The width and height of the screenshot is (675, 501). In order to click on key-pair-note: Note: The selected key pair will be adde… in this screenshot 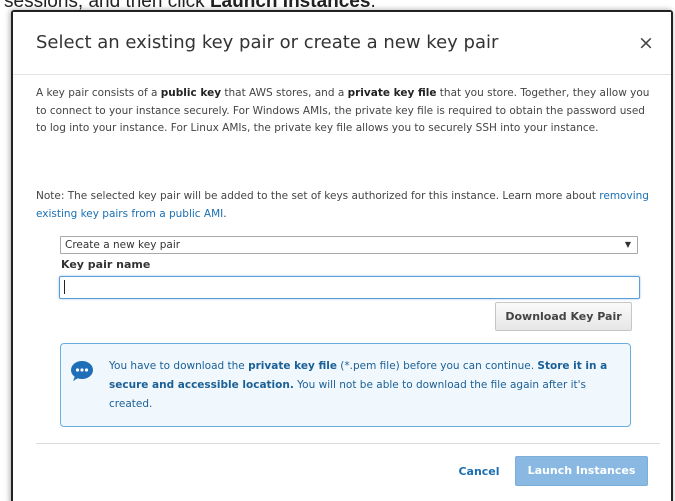, I will do `click(342, 205)`.